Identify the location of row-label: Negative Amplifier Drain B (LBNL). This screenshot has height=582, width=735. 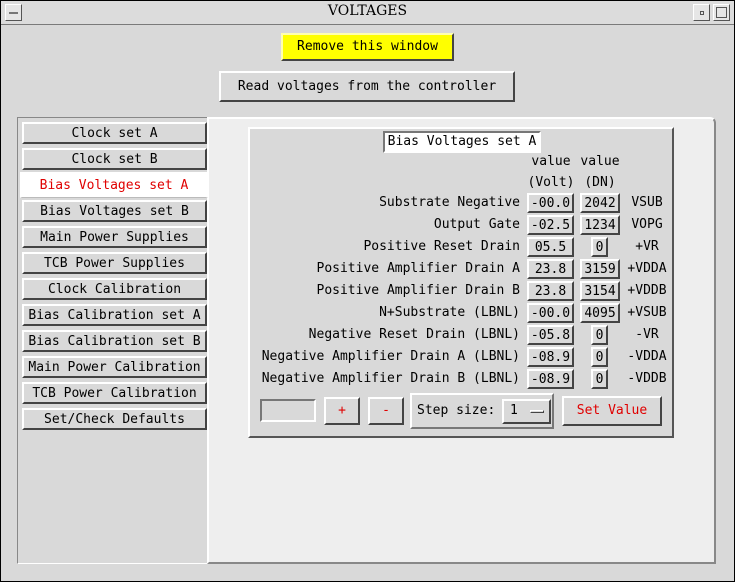
(390, 378).